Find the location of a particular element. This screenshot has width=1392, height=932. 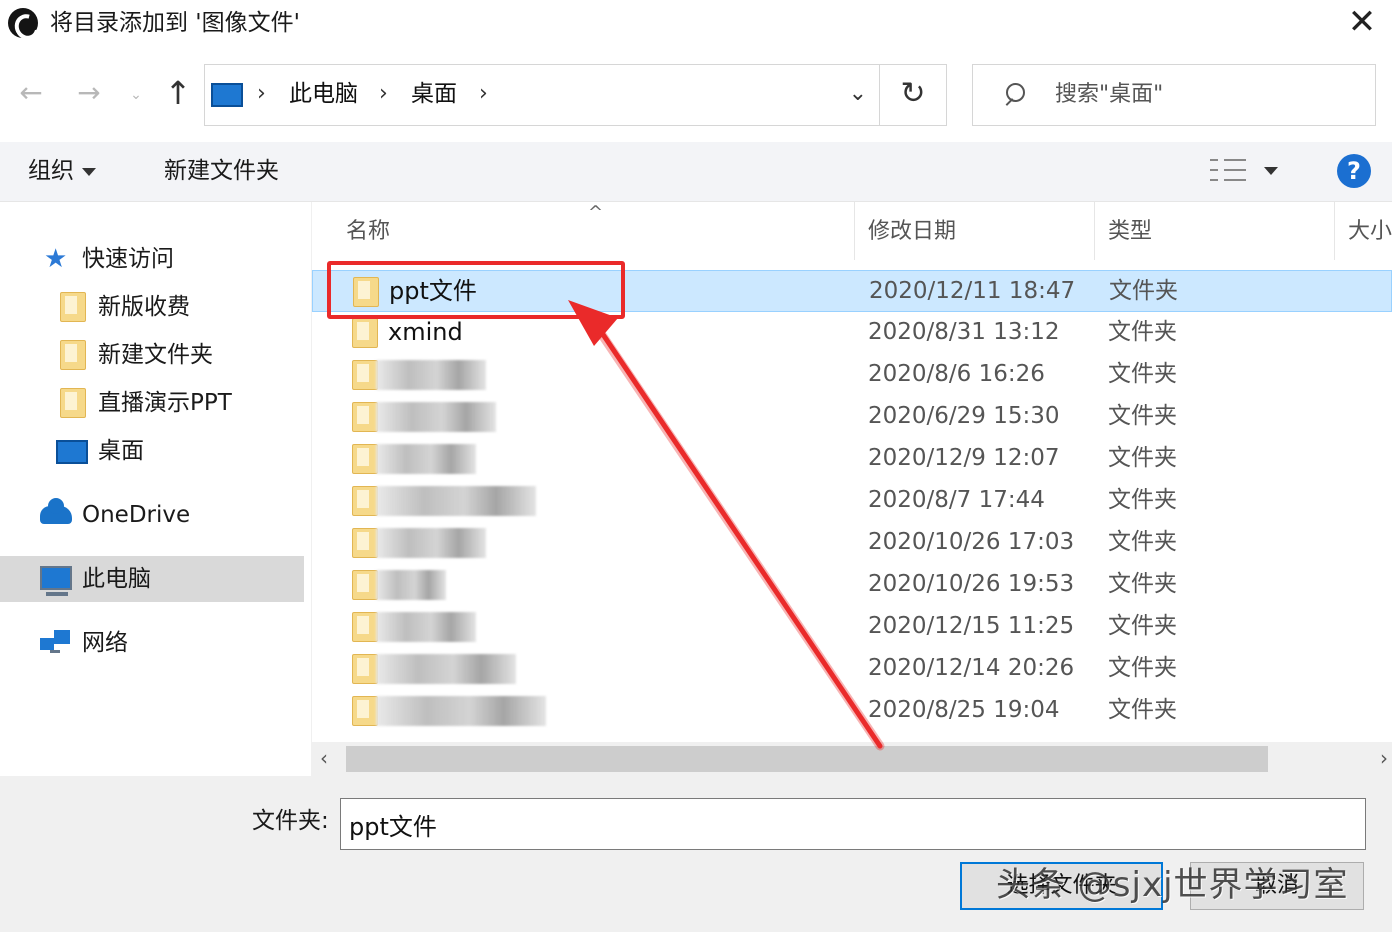

file-date: 2020/10/26 19:53 is located at coordinates (971, 584).